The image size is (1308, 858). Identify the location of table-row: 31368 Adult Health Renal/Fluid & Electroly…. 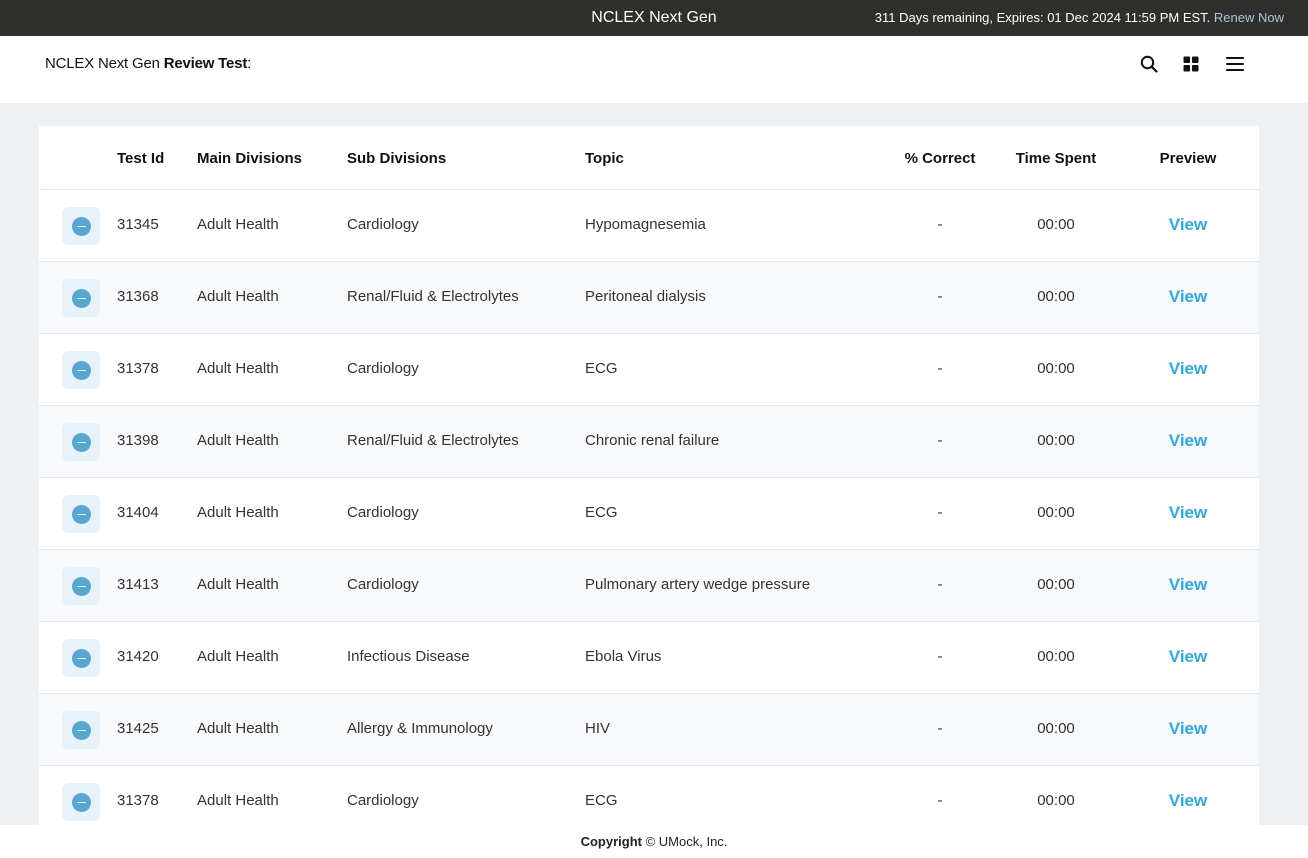
(649, 298).